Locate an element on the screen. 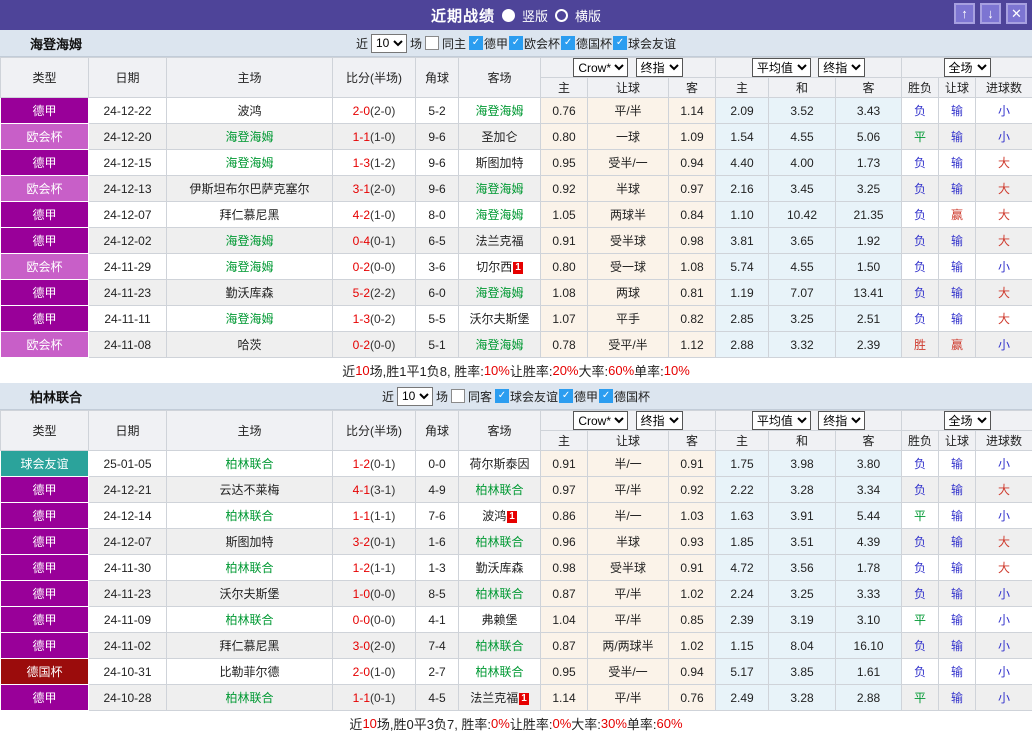 The width and height of the screenshot is (1032, 732). vertical-layout-radio is located at coordinates (508, 15).